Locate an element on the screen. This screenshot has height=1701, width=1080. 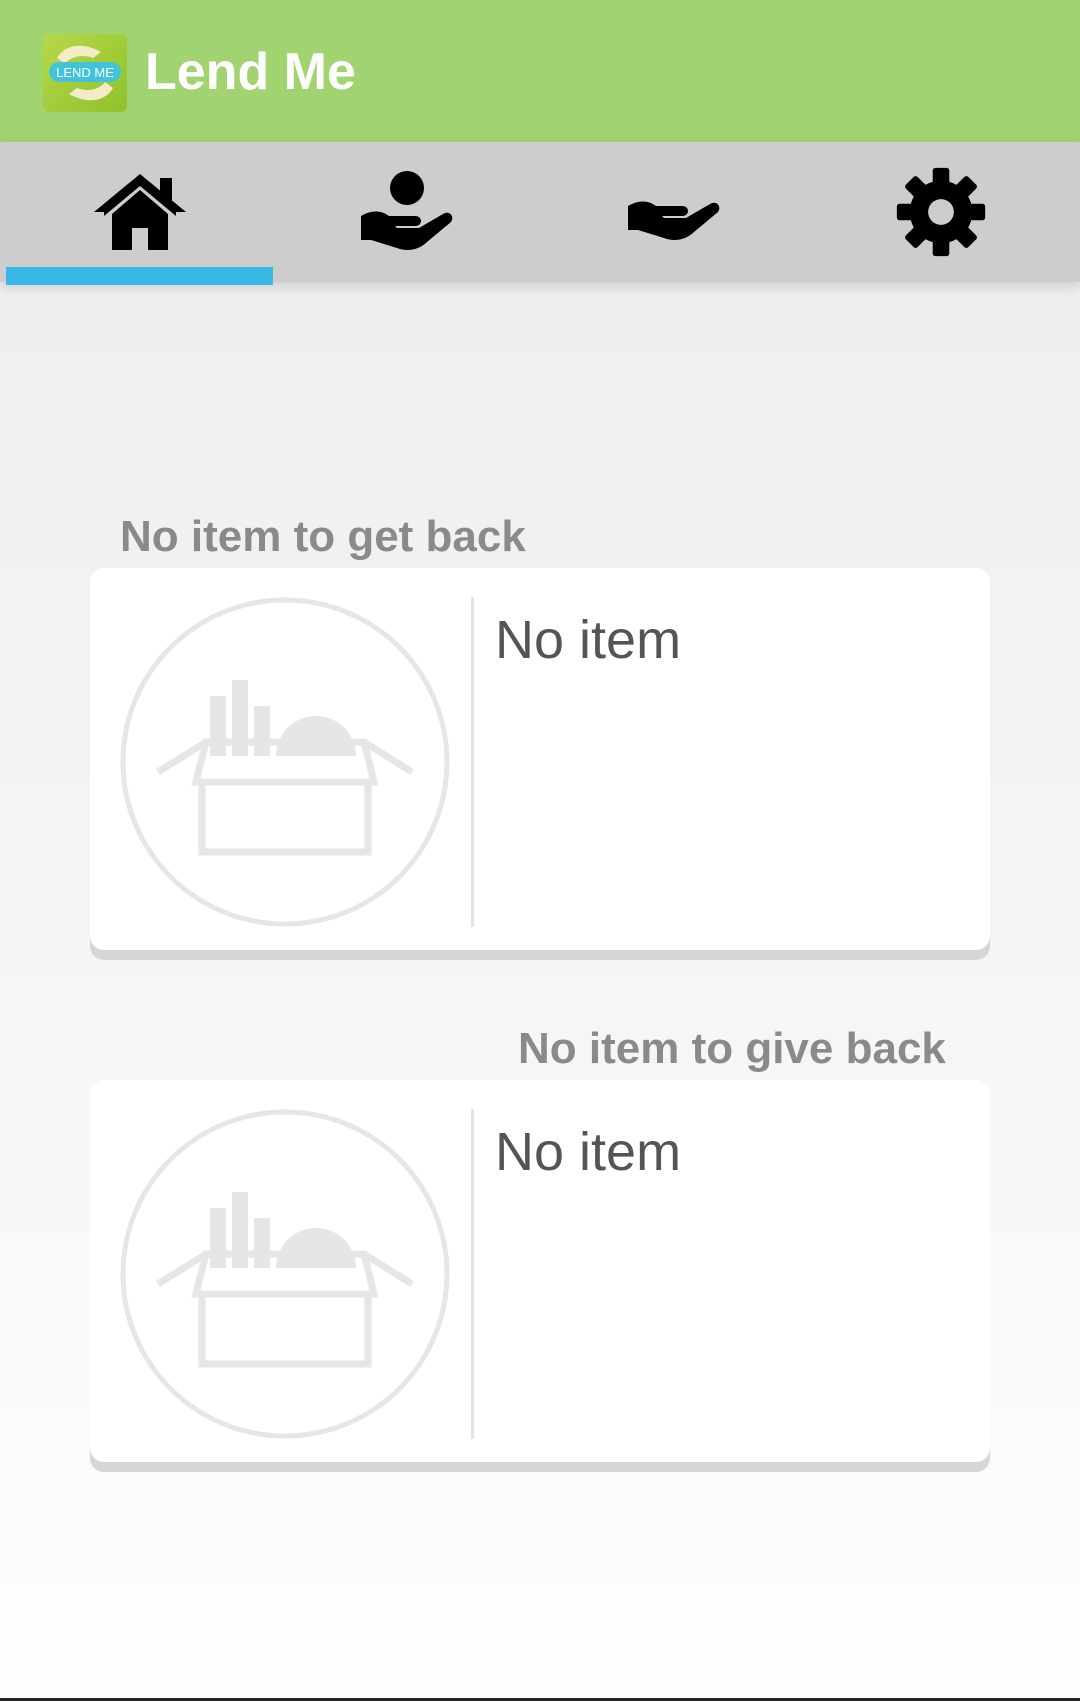
tab-settings is located at coordinates (940, 212).